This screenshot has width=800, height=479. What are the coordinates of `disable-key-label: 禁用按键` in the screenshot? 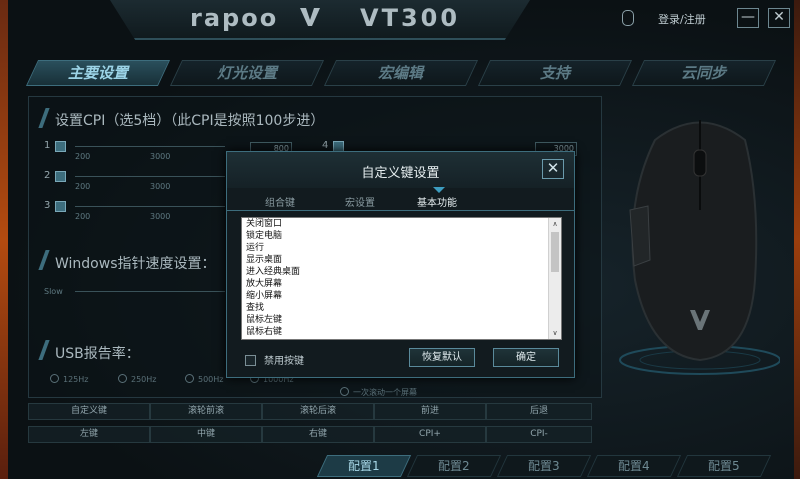 It's located at (284, 361).